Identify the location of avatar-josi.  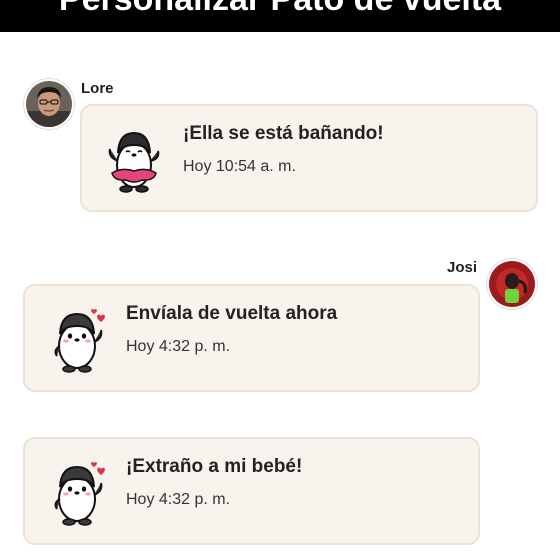
(512, 284).